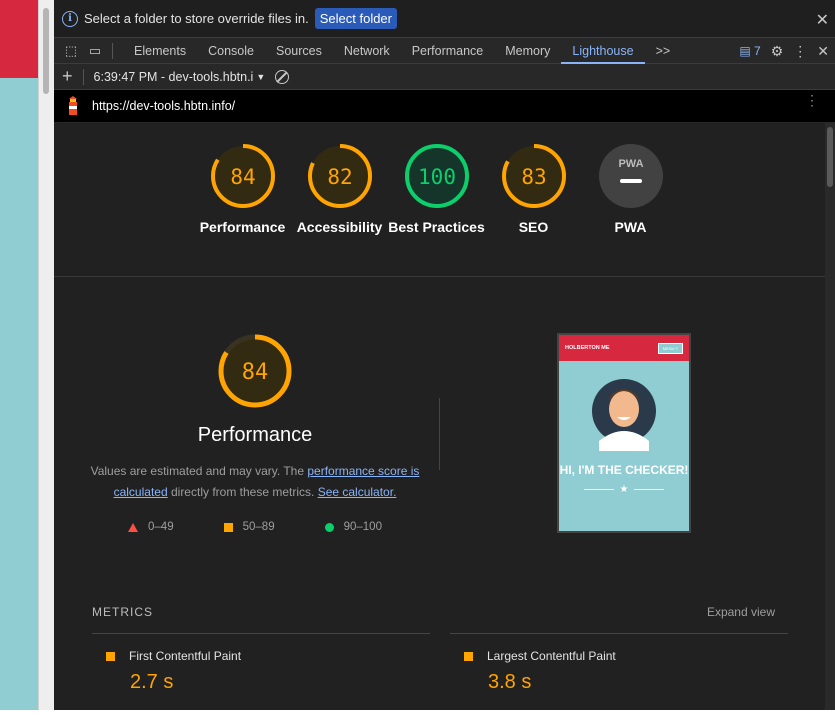  I want to click on new-report-icon: +, so click(67, 76).